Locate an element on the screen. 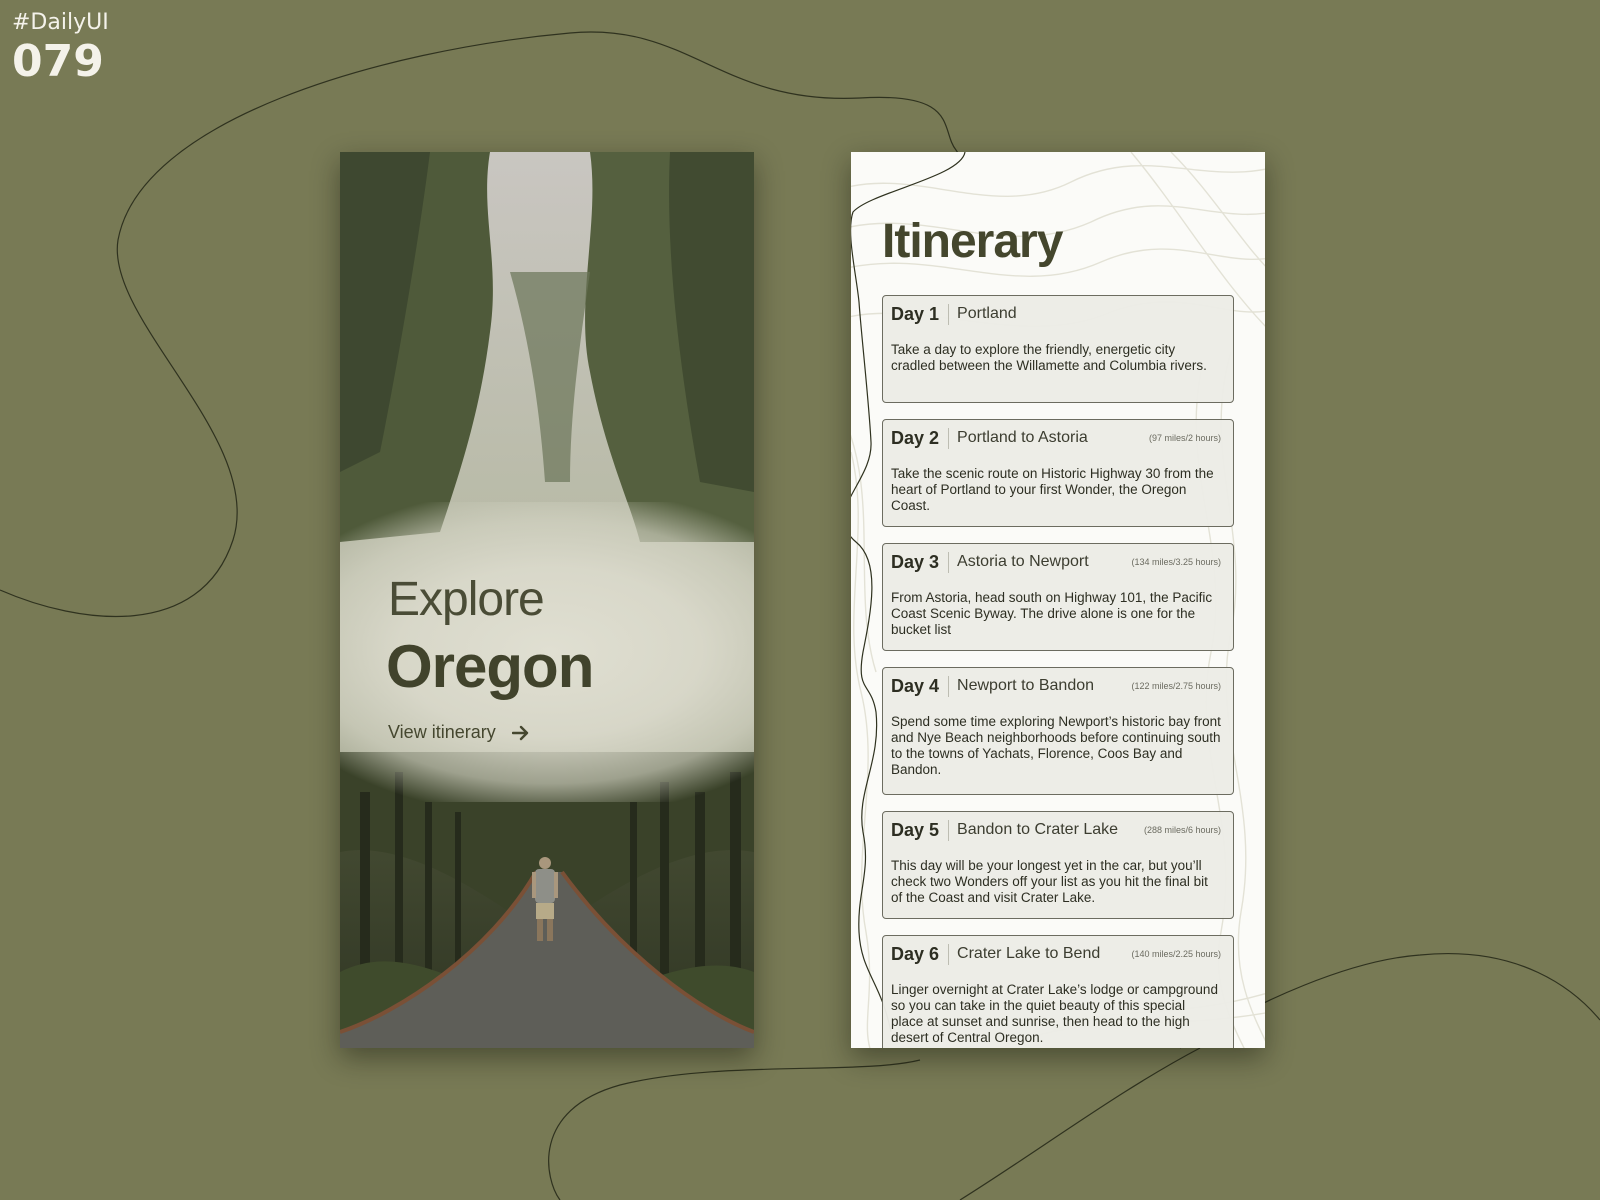 The width and height of the screenshot is (1600, 1200). day-distance: (122 miles/2.75 hours) is located at coordinates (1176, 686).